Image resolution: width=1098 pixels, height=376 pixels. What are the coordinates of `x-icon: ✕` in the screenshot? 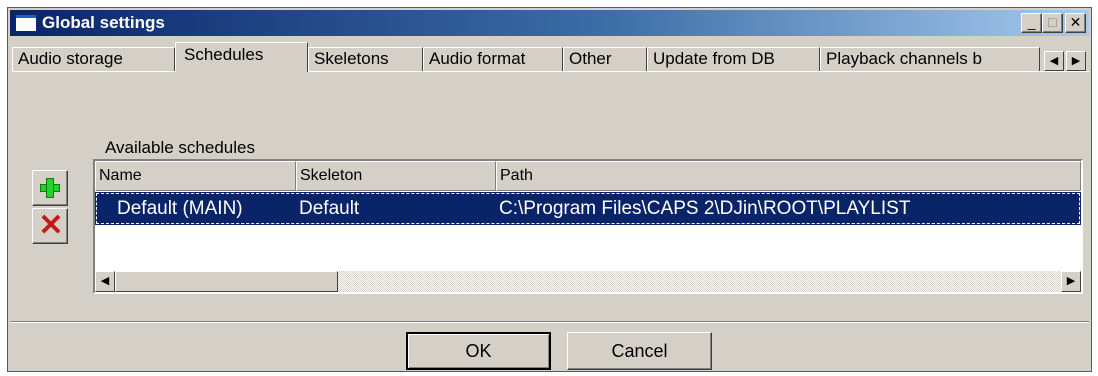 It's located at (51, 225).